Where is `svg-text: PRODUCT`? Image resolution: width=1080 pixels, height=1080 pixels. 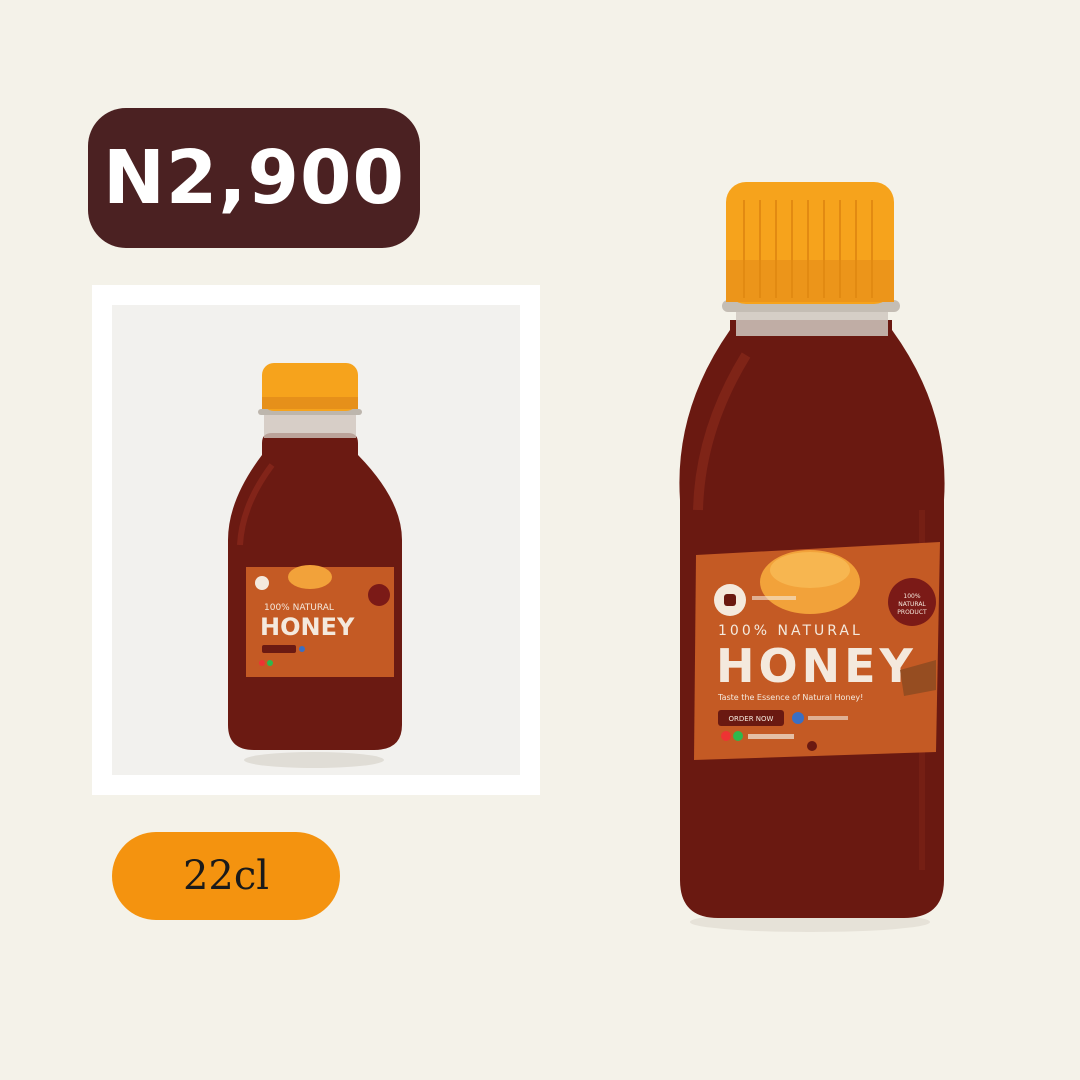 svg-text: PRODUCT is located at coordinates (912, 612).